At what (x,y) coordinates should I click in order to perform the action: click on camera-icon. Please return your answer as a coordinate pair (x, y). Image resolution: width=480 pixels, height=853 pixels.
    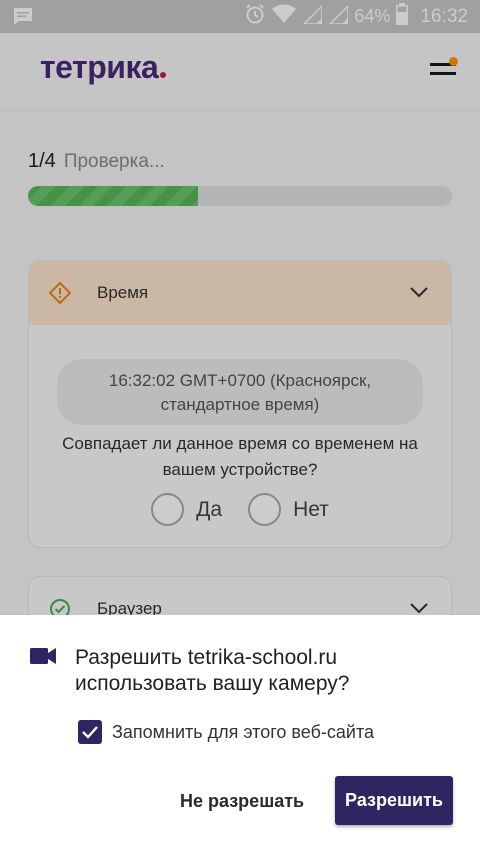
    Looking at the image, I should click on (43, 656).